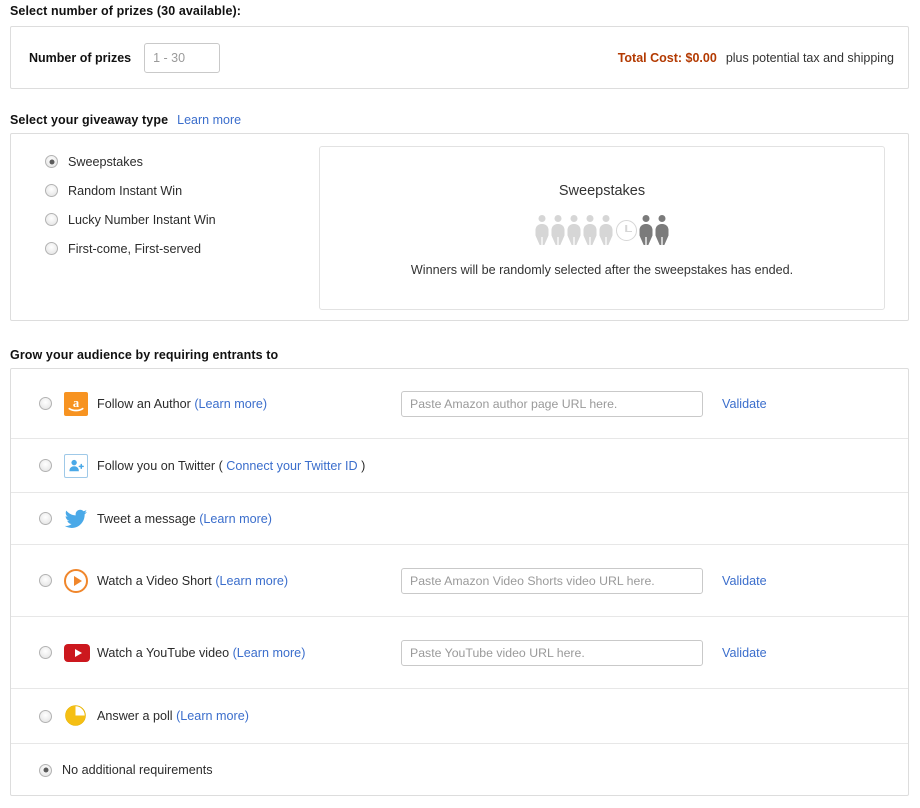  Describe the element at coordinates (76, 580) in the screenshot. I see `video-short-icon` at that location.